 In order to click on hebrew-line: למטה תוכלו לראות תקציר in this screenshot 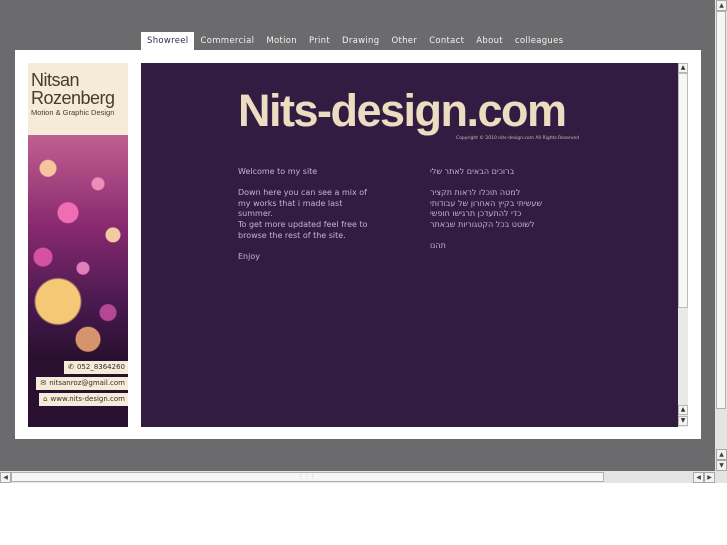, I will do `click(475, 193)`.